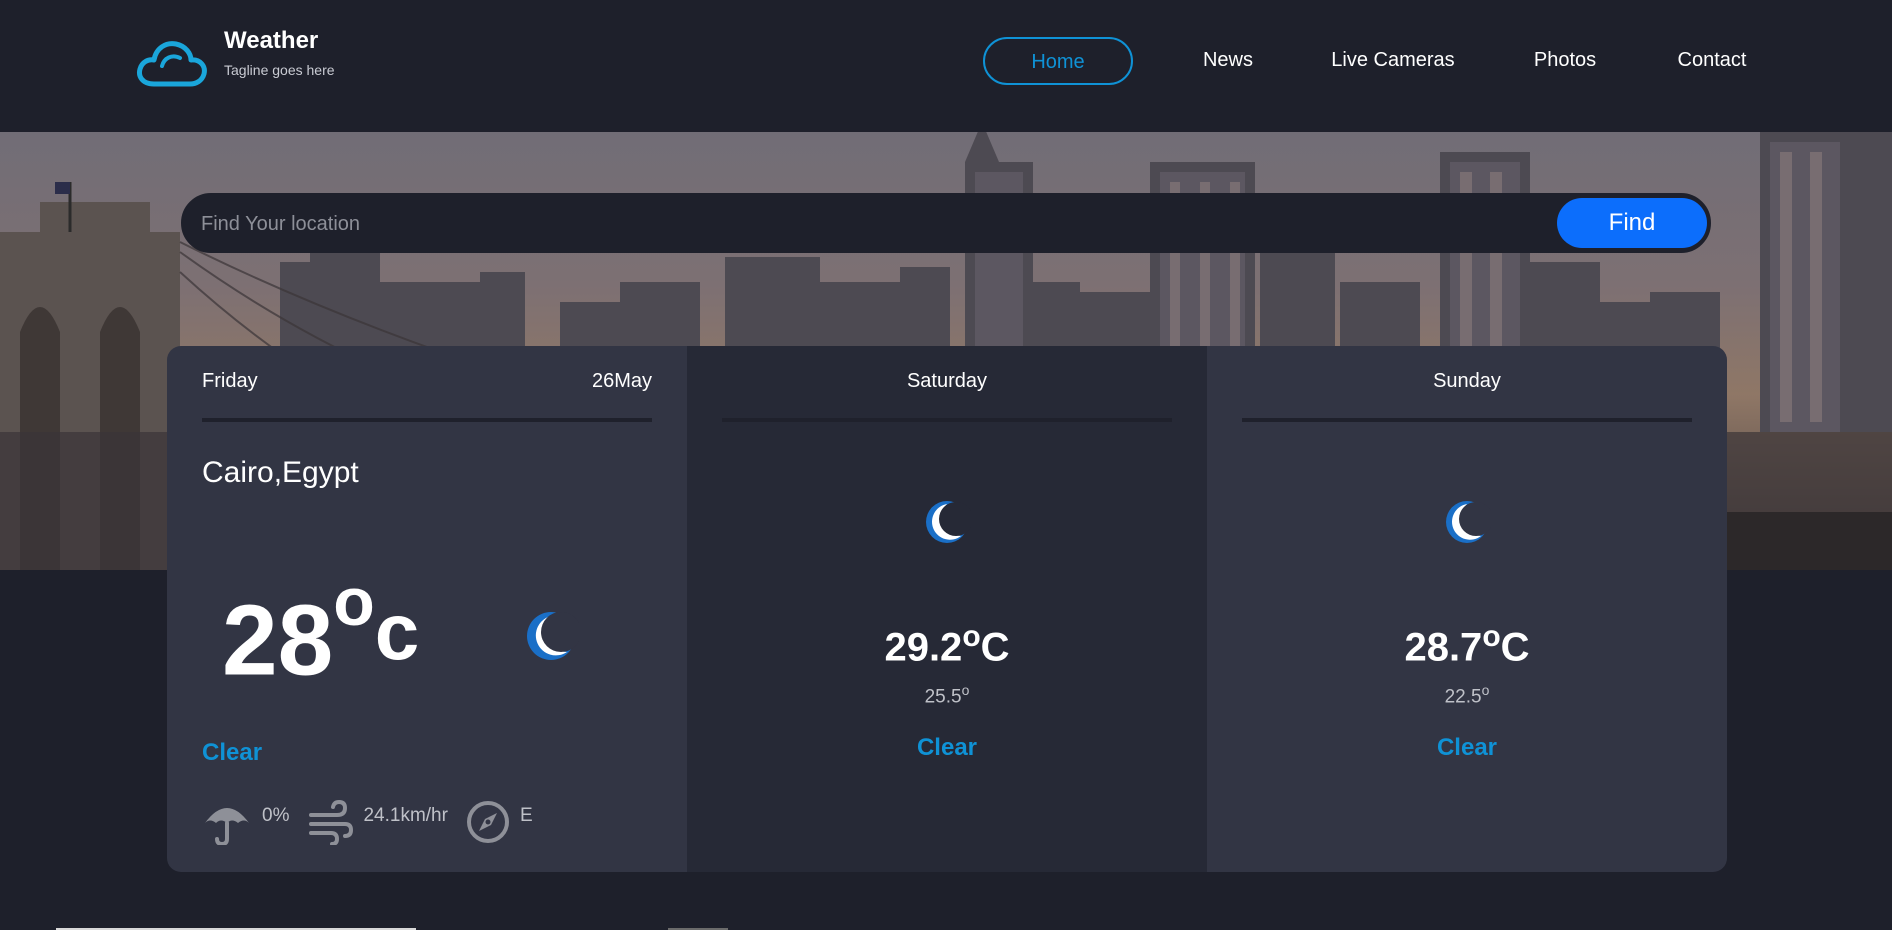 Image resolution: width=1892 pixels, height=930 pixels. Describe the element at coordinates (280, 472) in the screenshot. I see `location-name: Cairo,Egypt` at that location.